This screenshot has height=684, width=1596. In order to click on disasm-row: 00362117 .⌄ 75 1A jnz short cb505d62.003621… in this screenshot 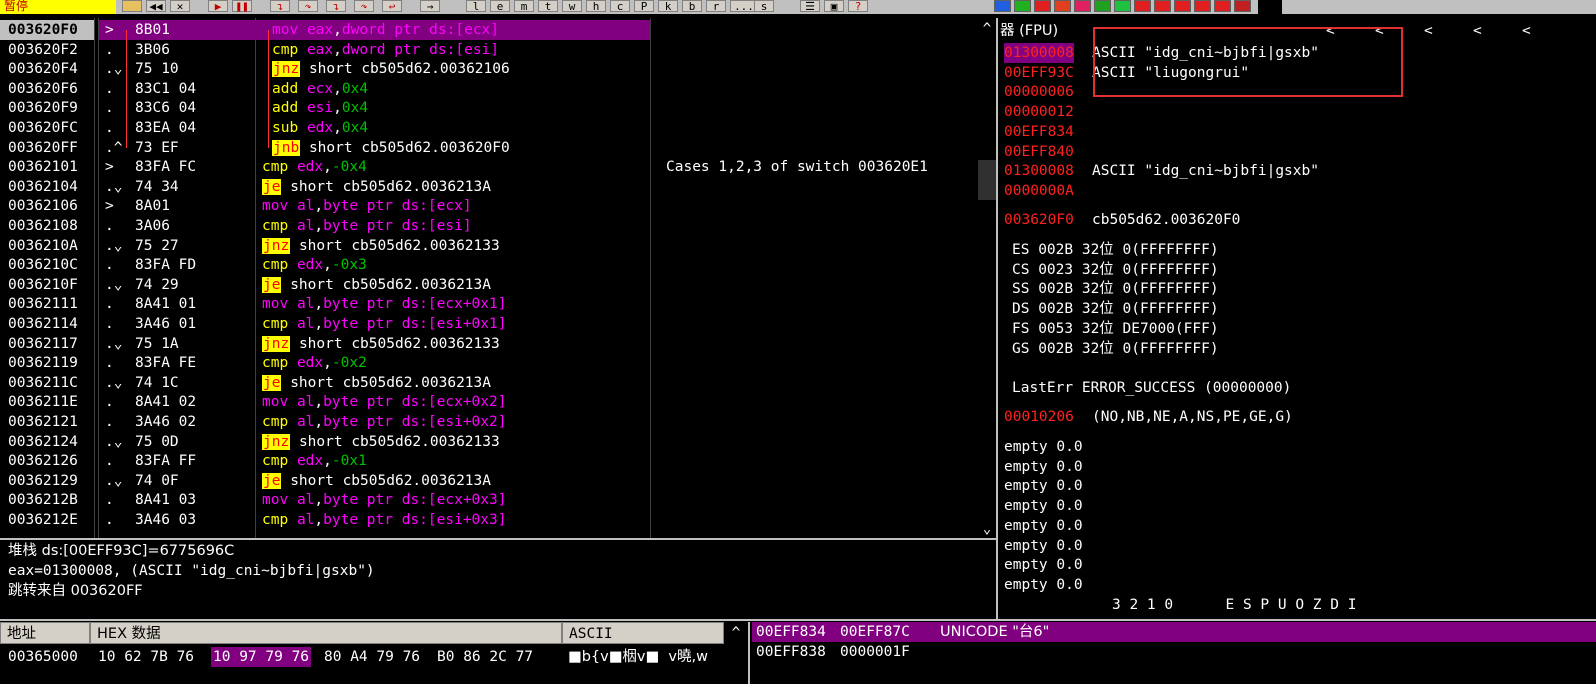, I will do `click(489, 344)`.